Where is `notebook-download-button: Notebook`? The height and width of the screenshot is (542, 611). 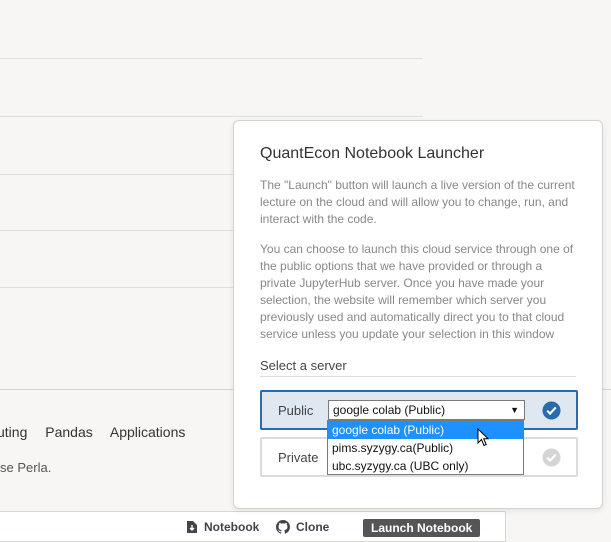
notebook-download-button: Notebook is located at coordinates (222, 527).